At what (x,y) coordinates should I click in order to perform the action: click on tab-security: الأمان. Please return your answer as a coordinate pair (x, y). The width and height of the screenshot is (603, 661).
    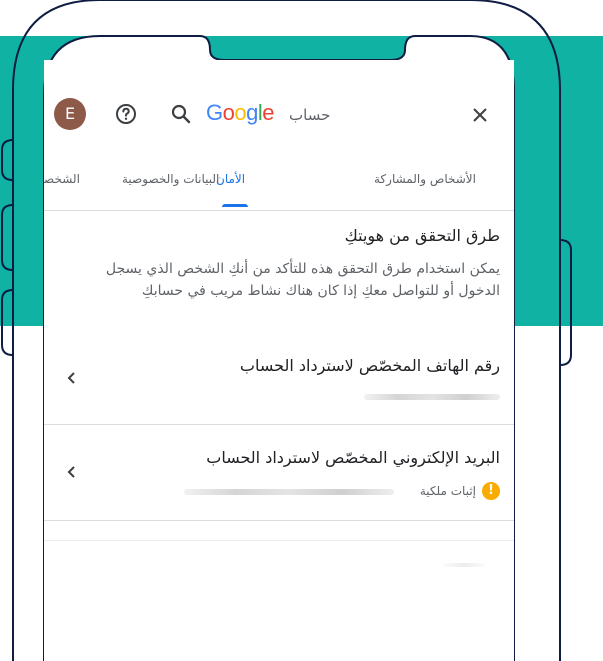
    Looking at the image, I should click on (230, 179).